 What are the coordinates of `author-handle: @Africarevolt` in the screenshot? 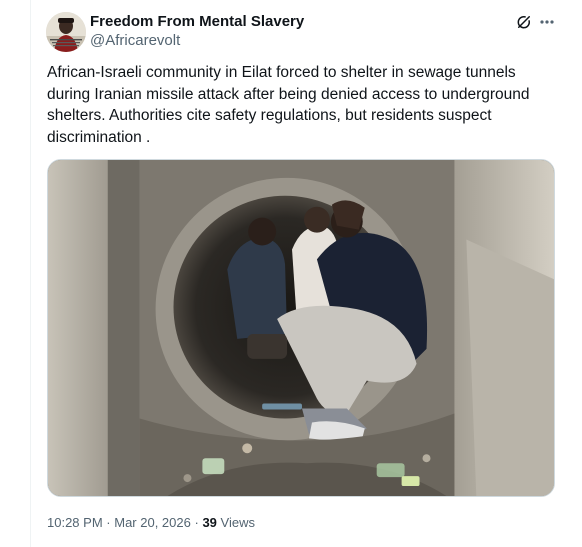 It's located at (135, 41).